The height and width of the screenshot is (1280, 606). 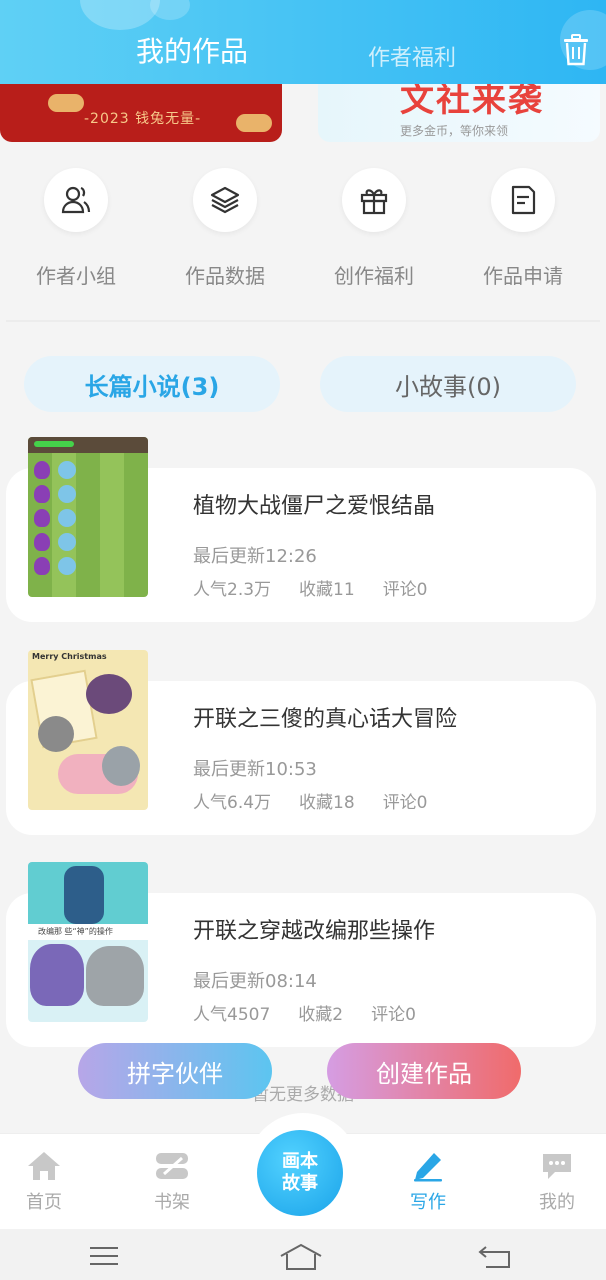 I want to click on nav-write: 写作, so click(x=428, y=1182).